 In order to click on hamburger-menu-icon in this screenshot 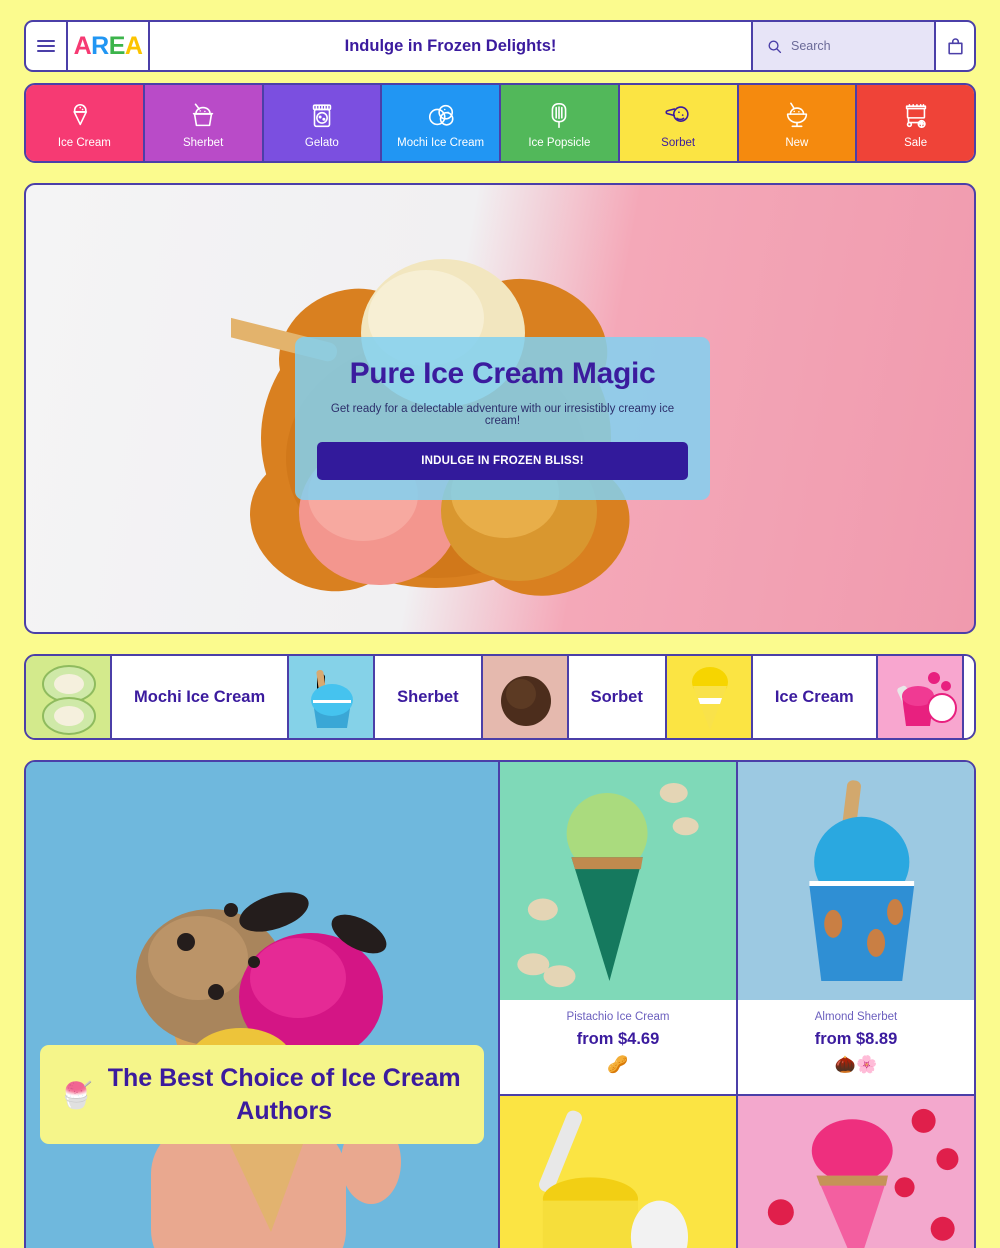, I will do `click(46, 46)`.